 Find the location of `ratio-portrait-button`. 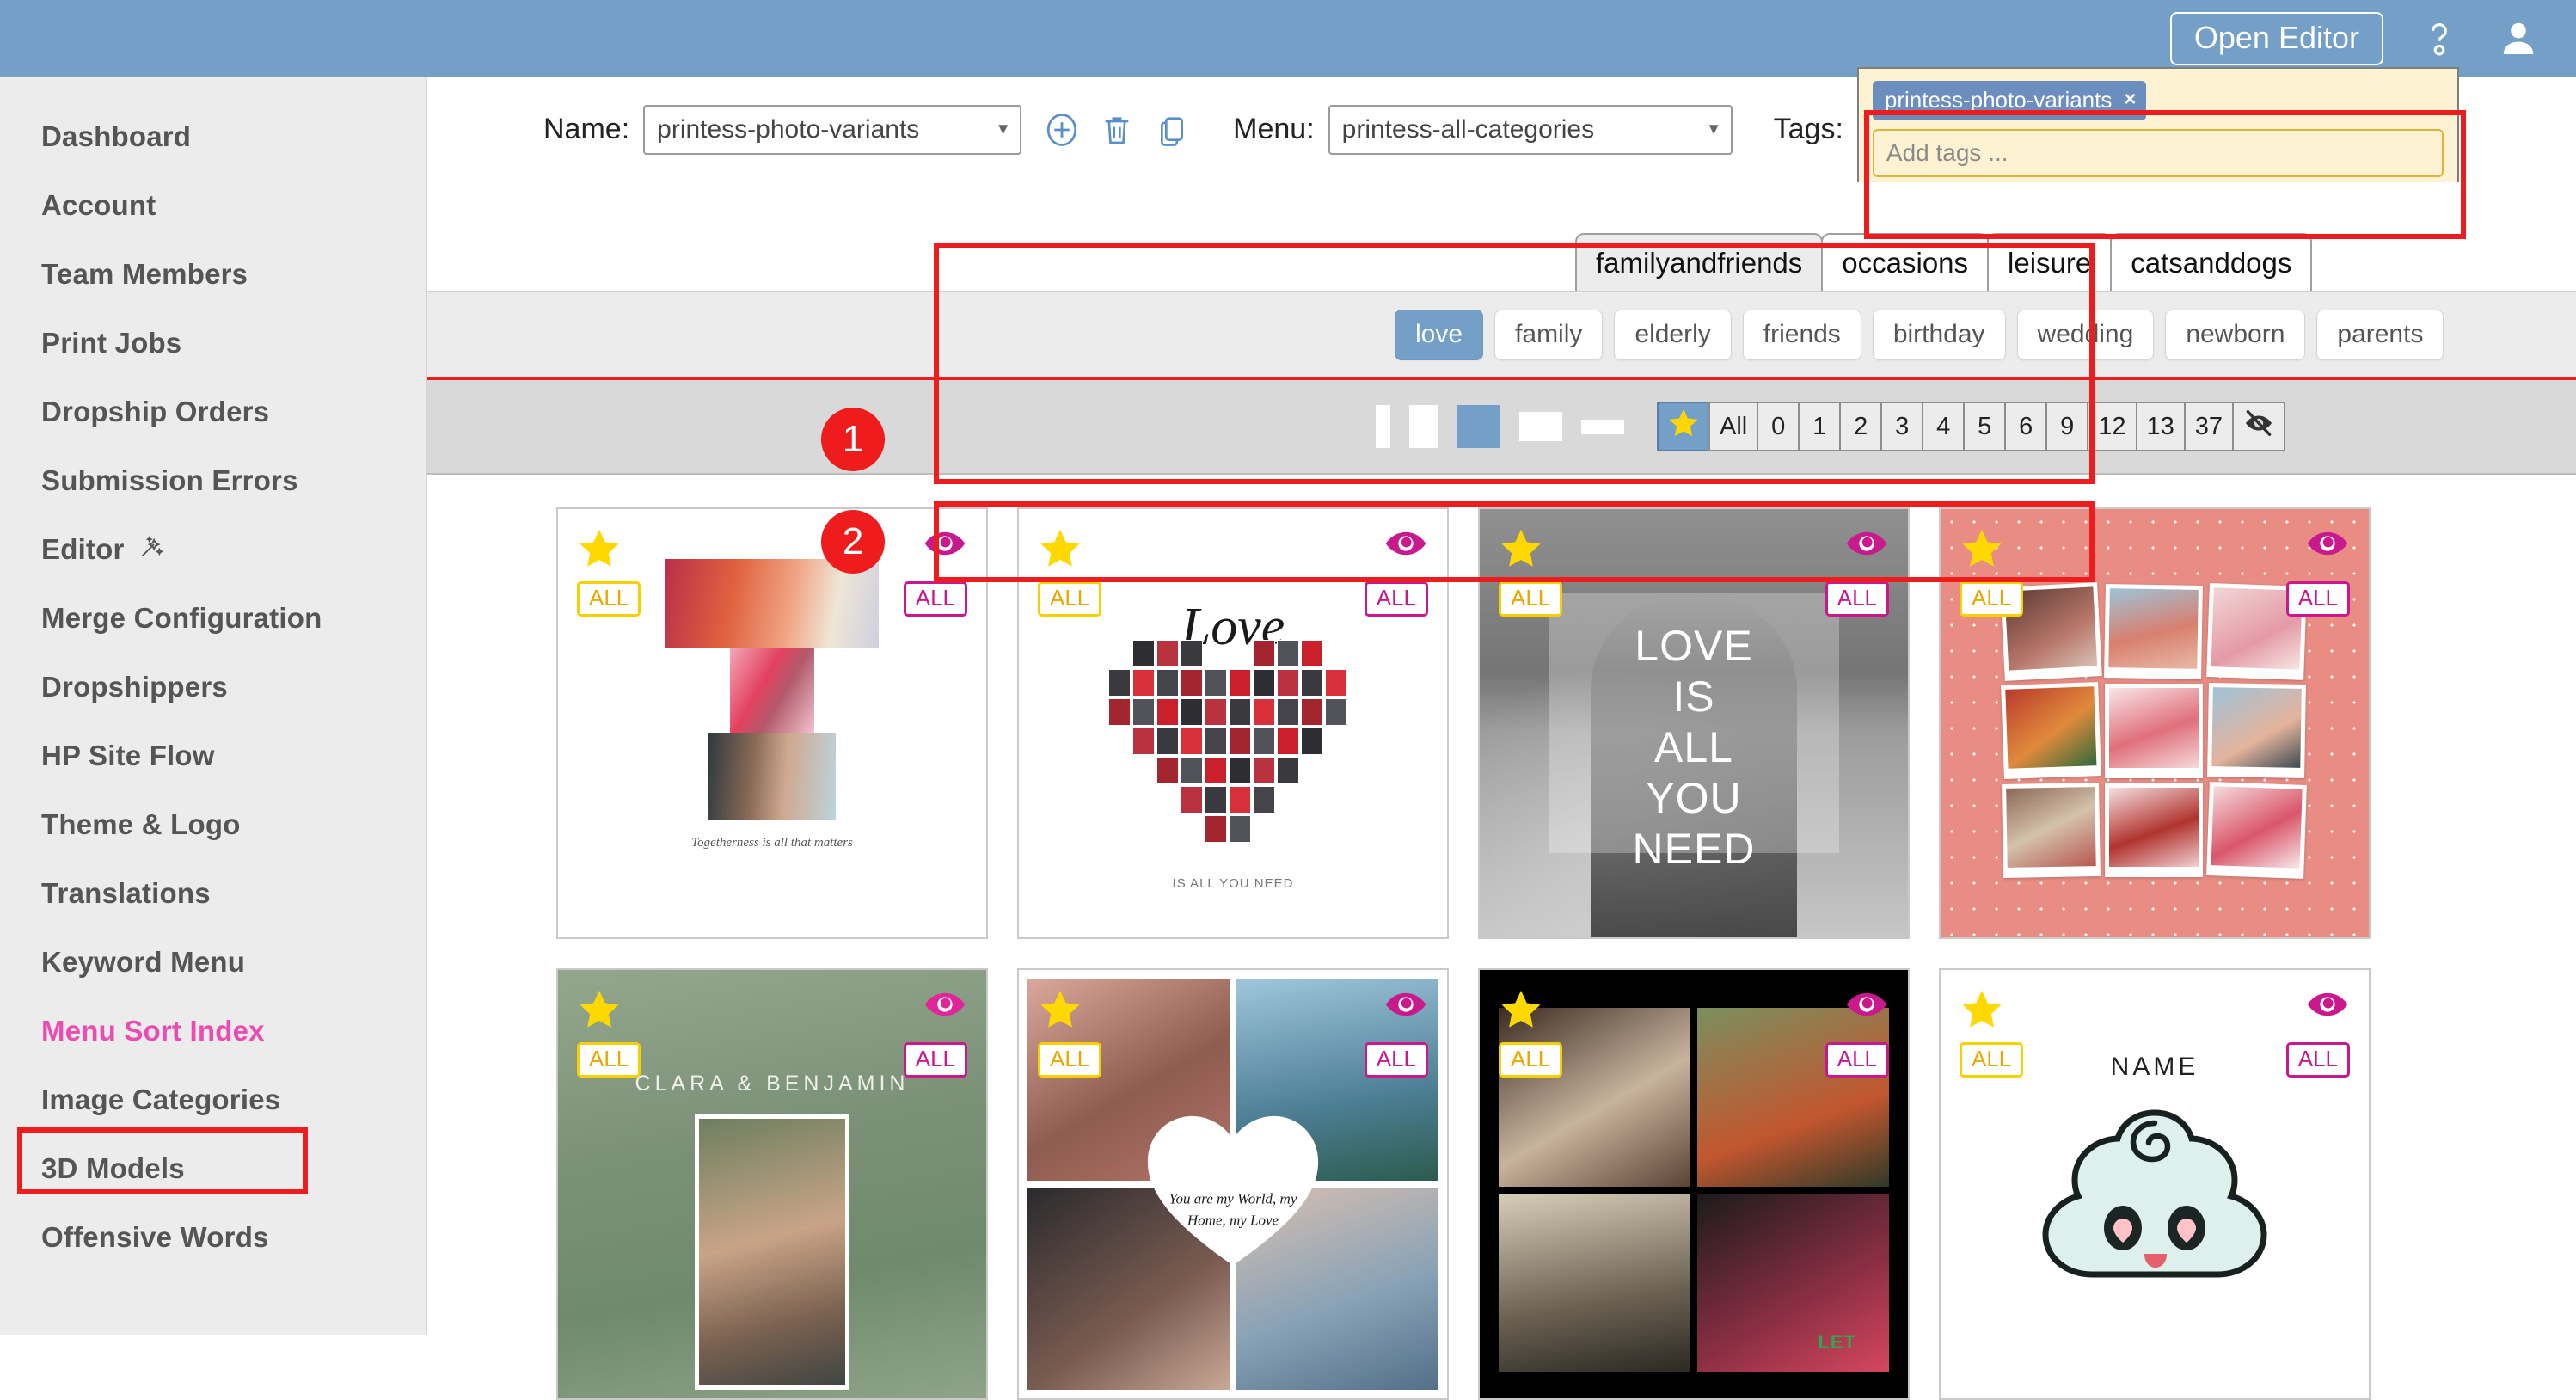

ratio-portrait-button is located at coordinates (1423, 426).